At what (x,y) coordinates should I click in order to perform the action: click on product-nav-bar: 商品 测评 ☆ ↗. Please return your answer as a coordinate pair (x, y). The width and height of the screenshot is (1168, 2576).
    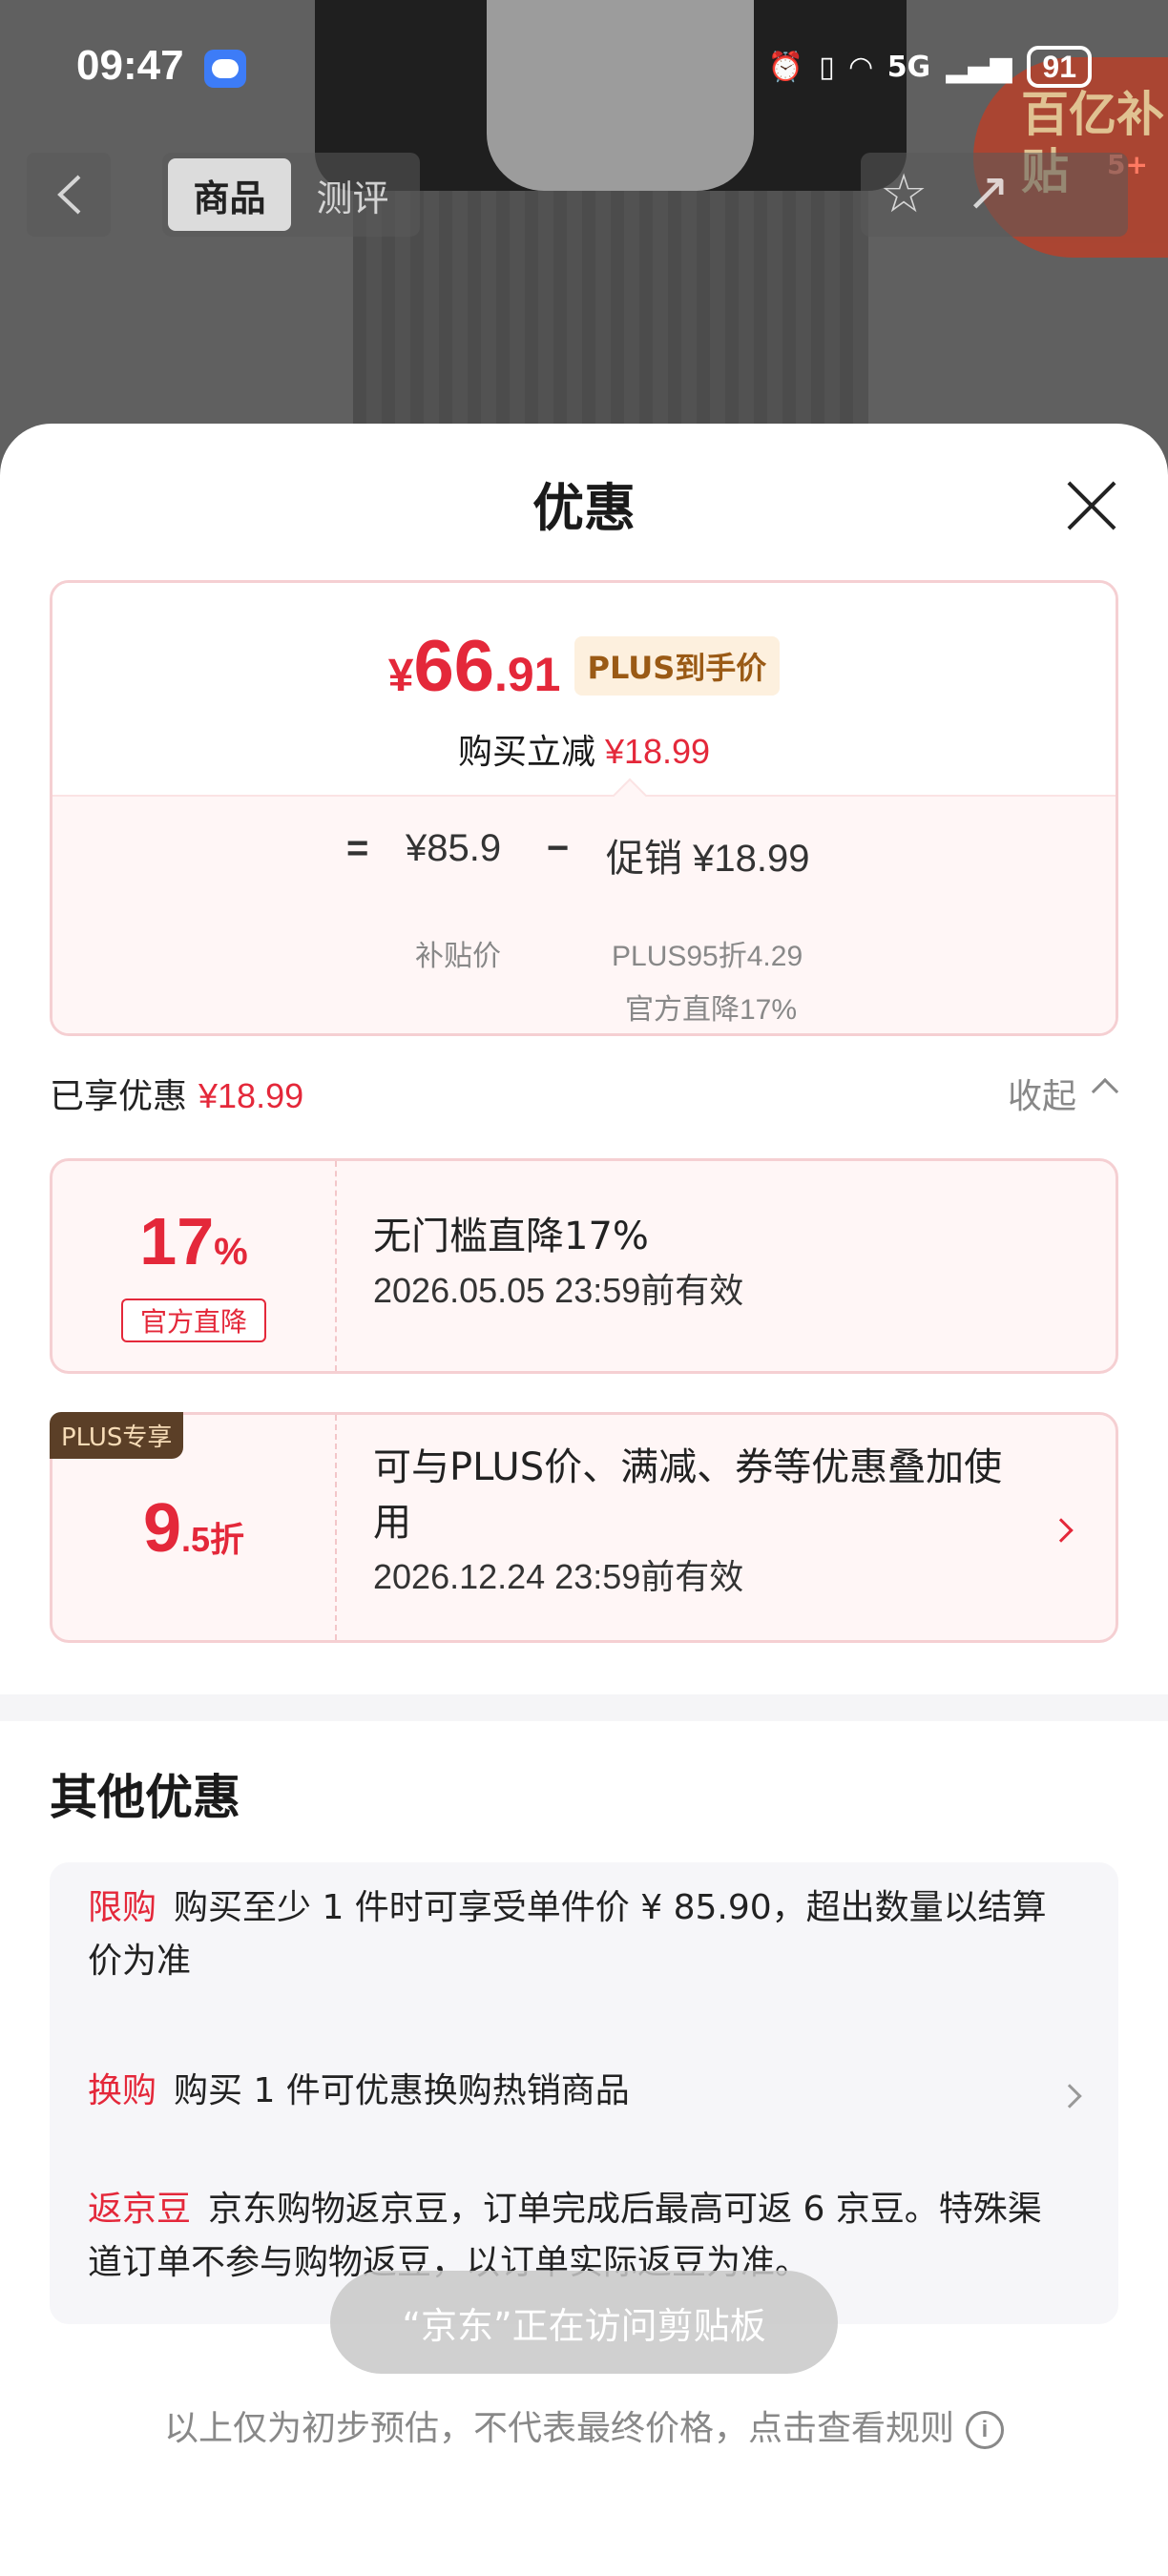
    Looking at the image, I should click on (584, 196).